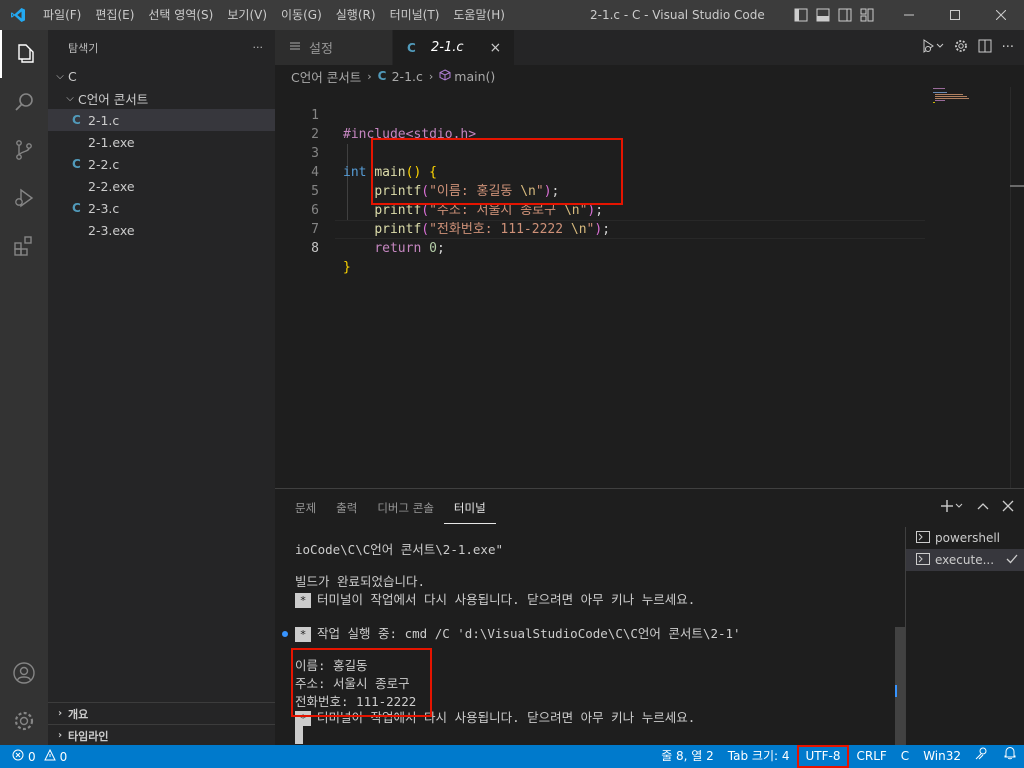 The image size is (1024, 768). I want to click on accounts-icon, so click(24, 673).